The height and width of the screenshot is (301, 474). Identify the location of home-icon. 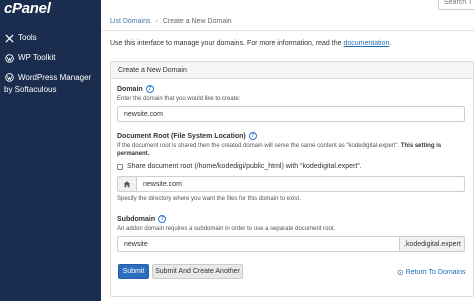
(127, 184).